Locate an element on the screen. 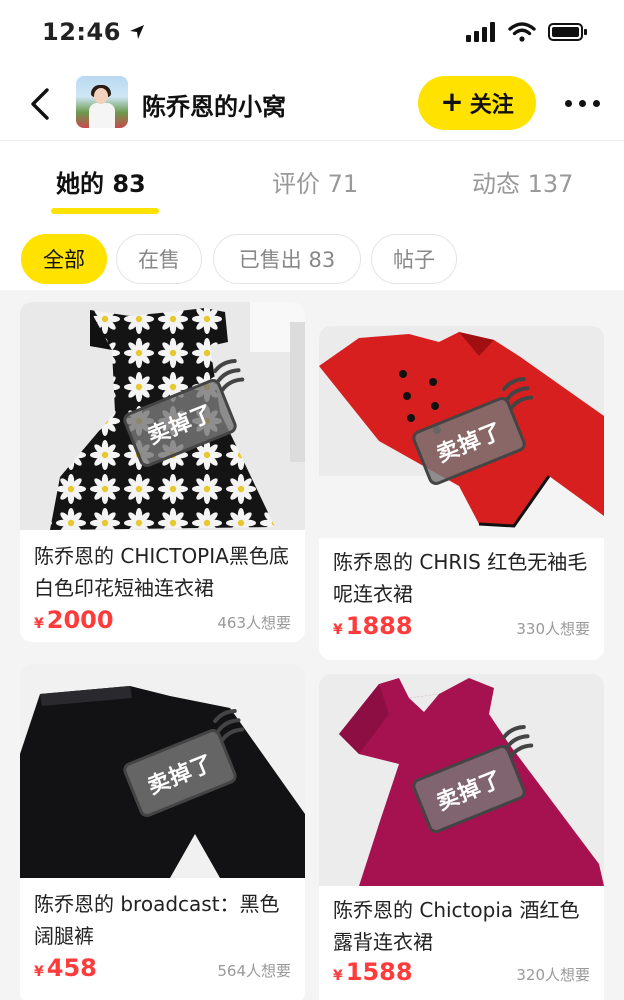 The width and height of the screenshot is (624, 1000). tab-hers: 她的 83 is located at coordinates (101, 181).